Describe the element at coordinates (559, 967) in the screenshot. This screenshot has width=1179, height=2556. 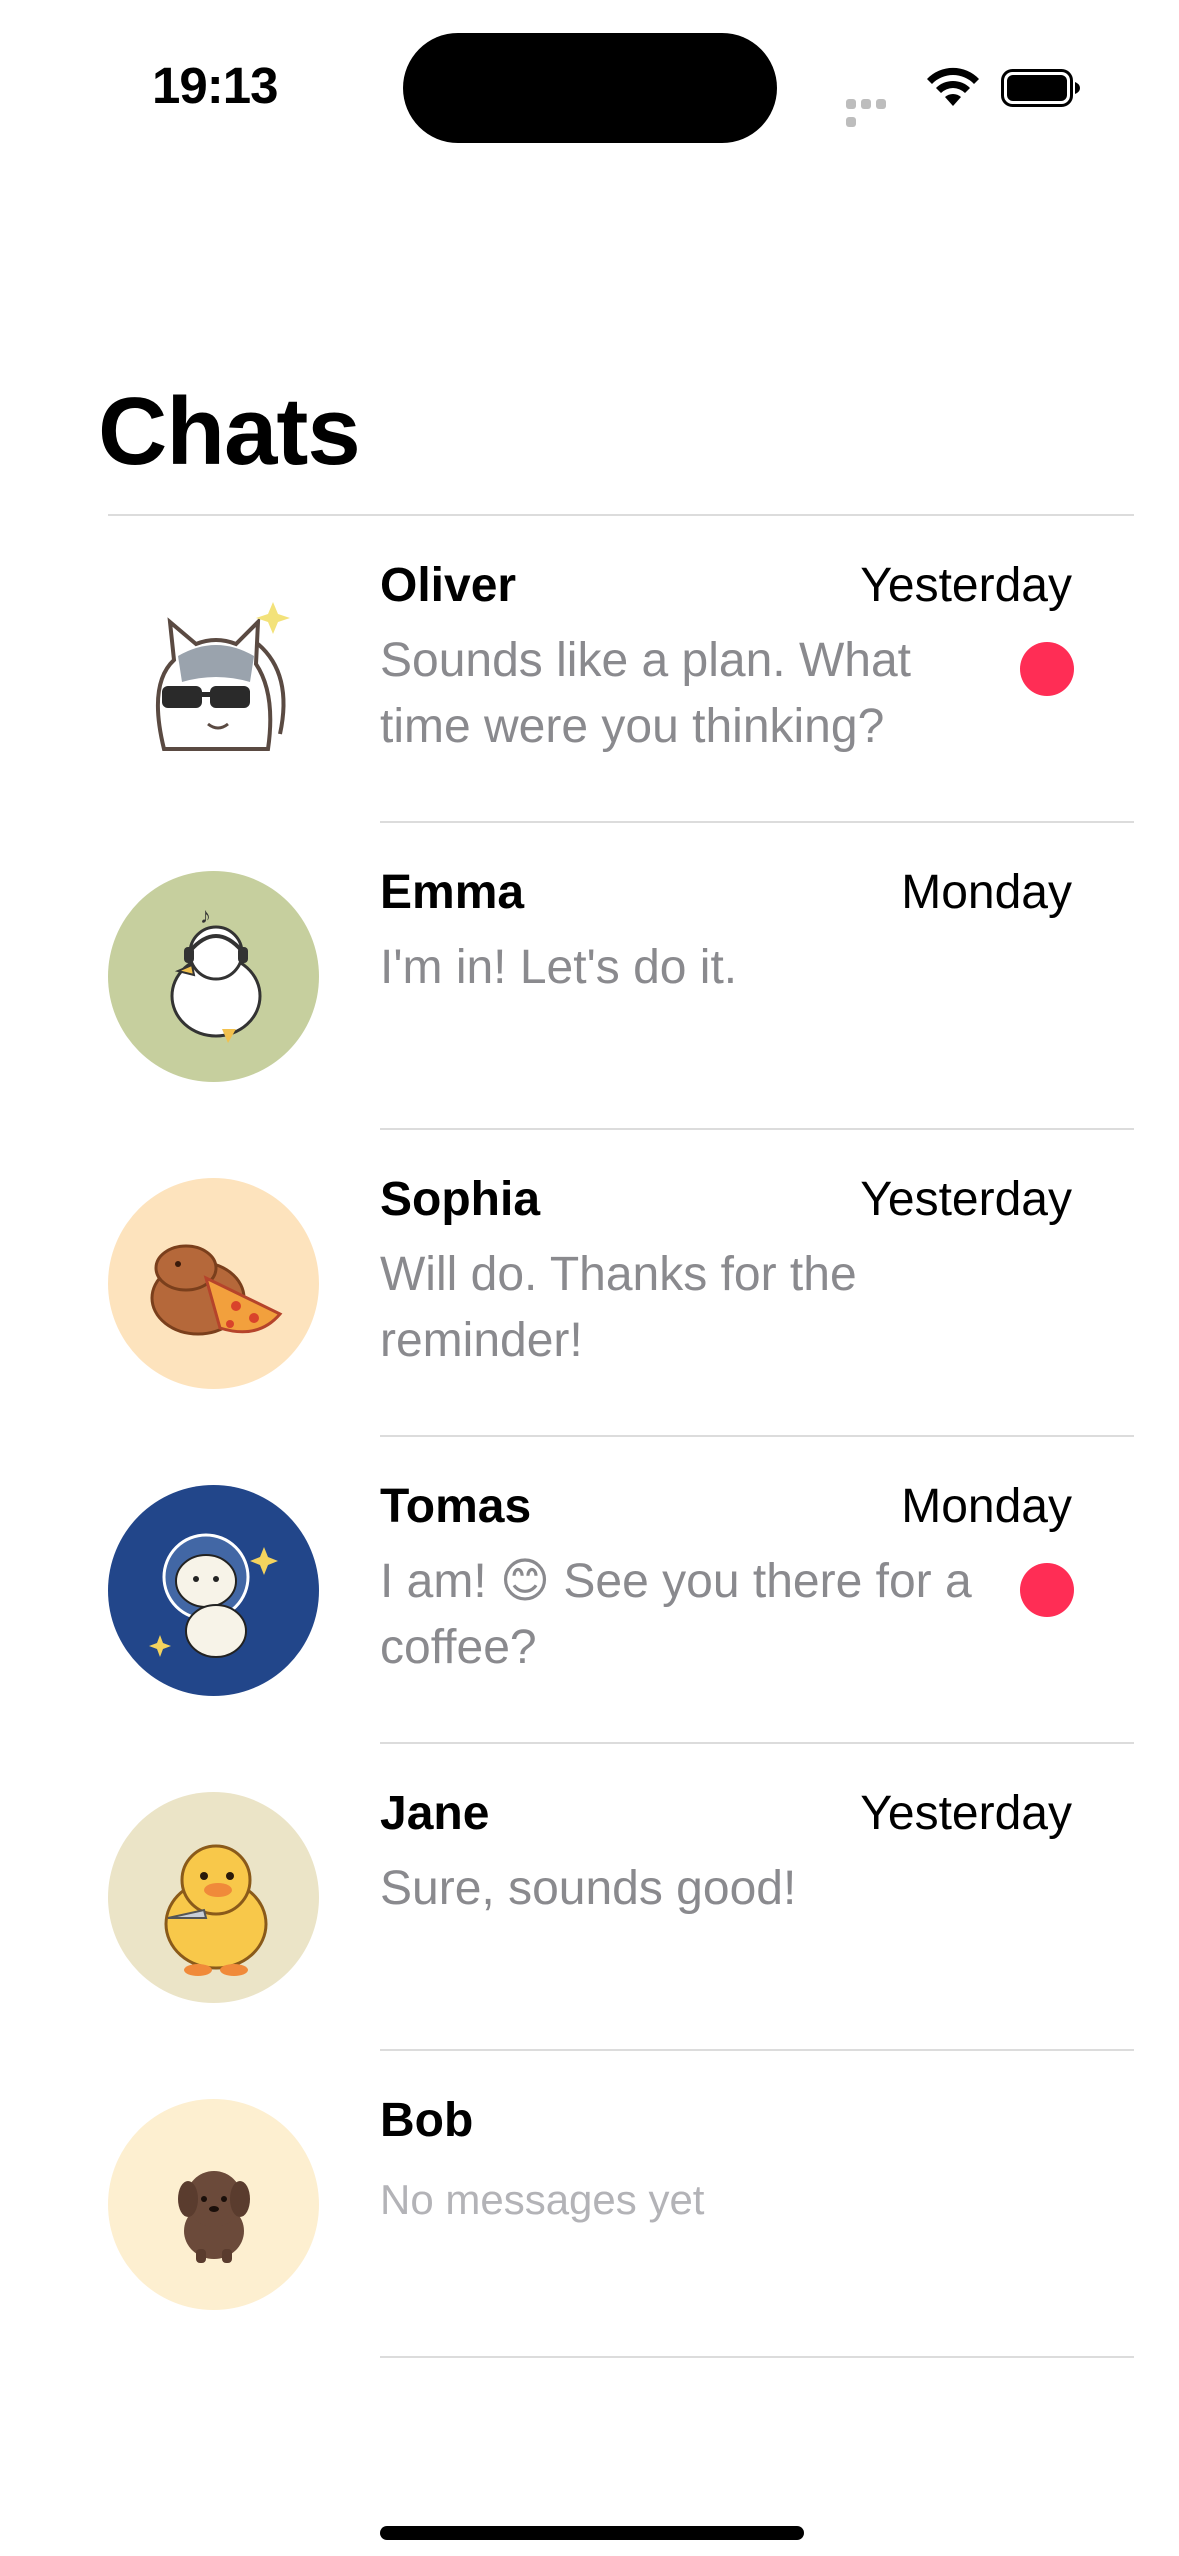
I see `chat-preview: I'm in! Let's do it.` at that location.